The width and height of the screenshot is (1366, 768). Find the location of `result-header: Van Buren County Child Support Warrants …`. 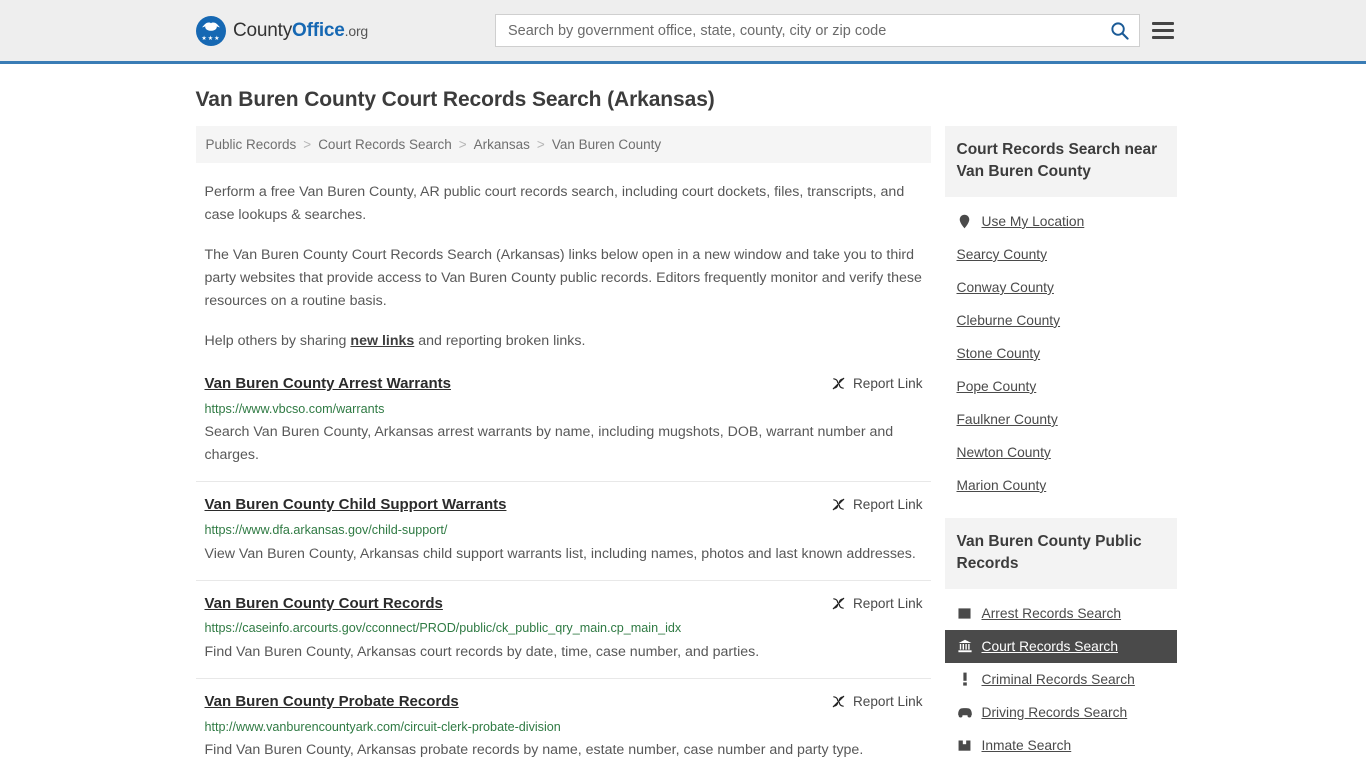

result-header: Van Buren County Child Support Warrants … is located at coordinates (564, 505).